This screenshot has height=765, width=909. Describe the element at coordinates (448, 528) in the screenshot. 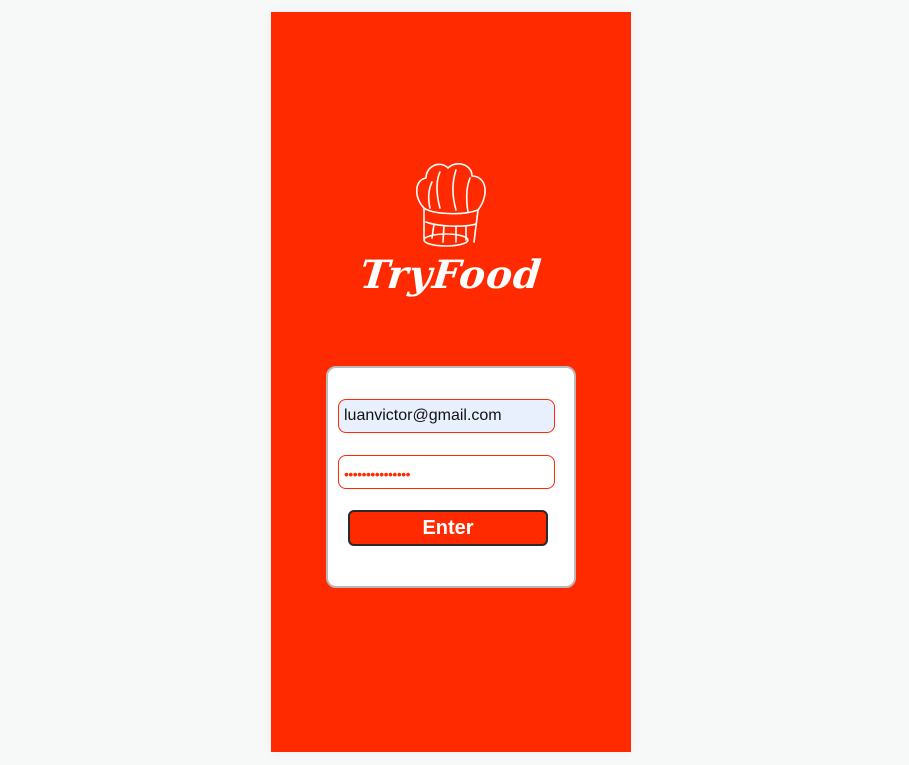

I see `enter-button: Enter` at that location.